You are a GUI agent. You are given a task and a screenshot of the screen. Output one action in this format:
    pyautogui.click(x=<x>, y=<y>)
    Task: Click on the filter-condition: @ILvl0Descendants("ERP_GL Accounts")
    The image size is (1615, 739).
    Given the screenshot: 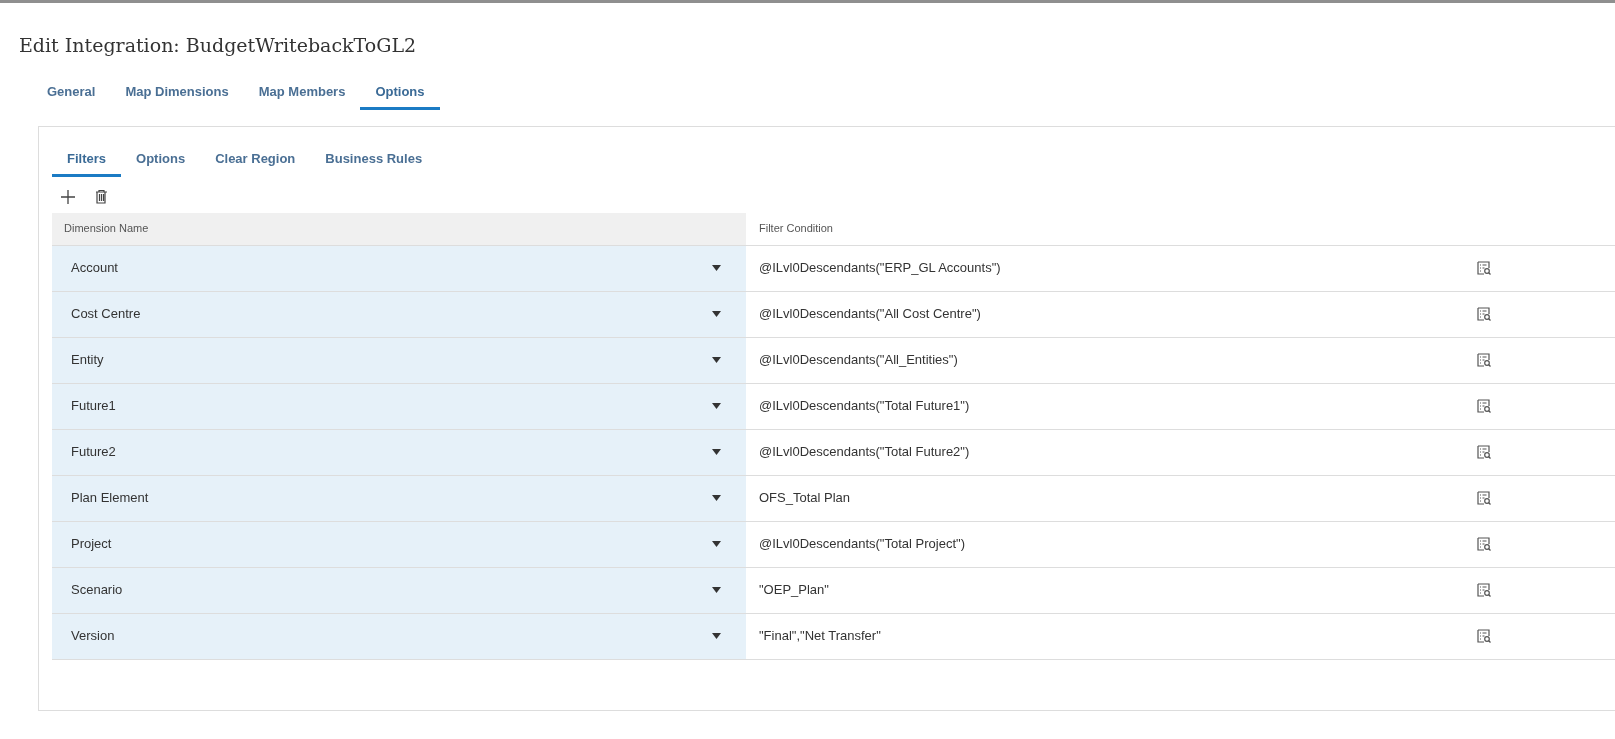 What is the action you would take?
    pyautogui.click(x=880, y=268)
    